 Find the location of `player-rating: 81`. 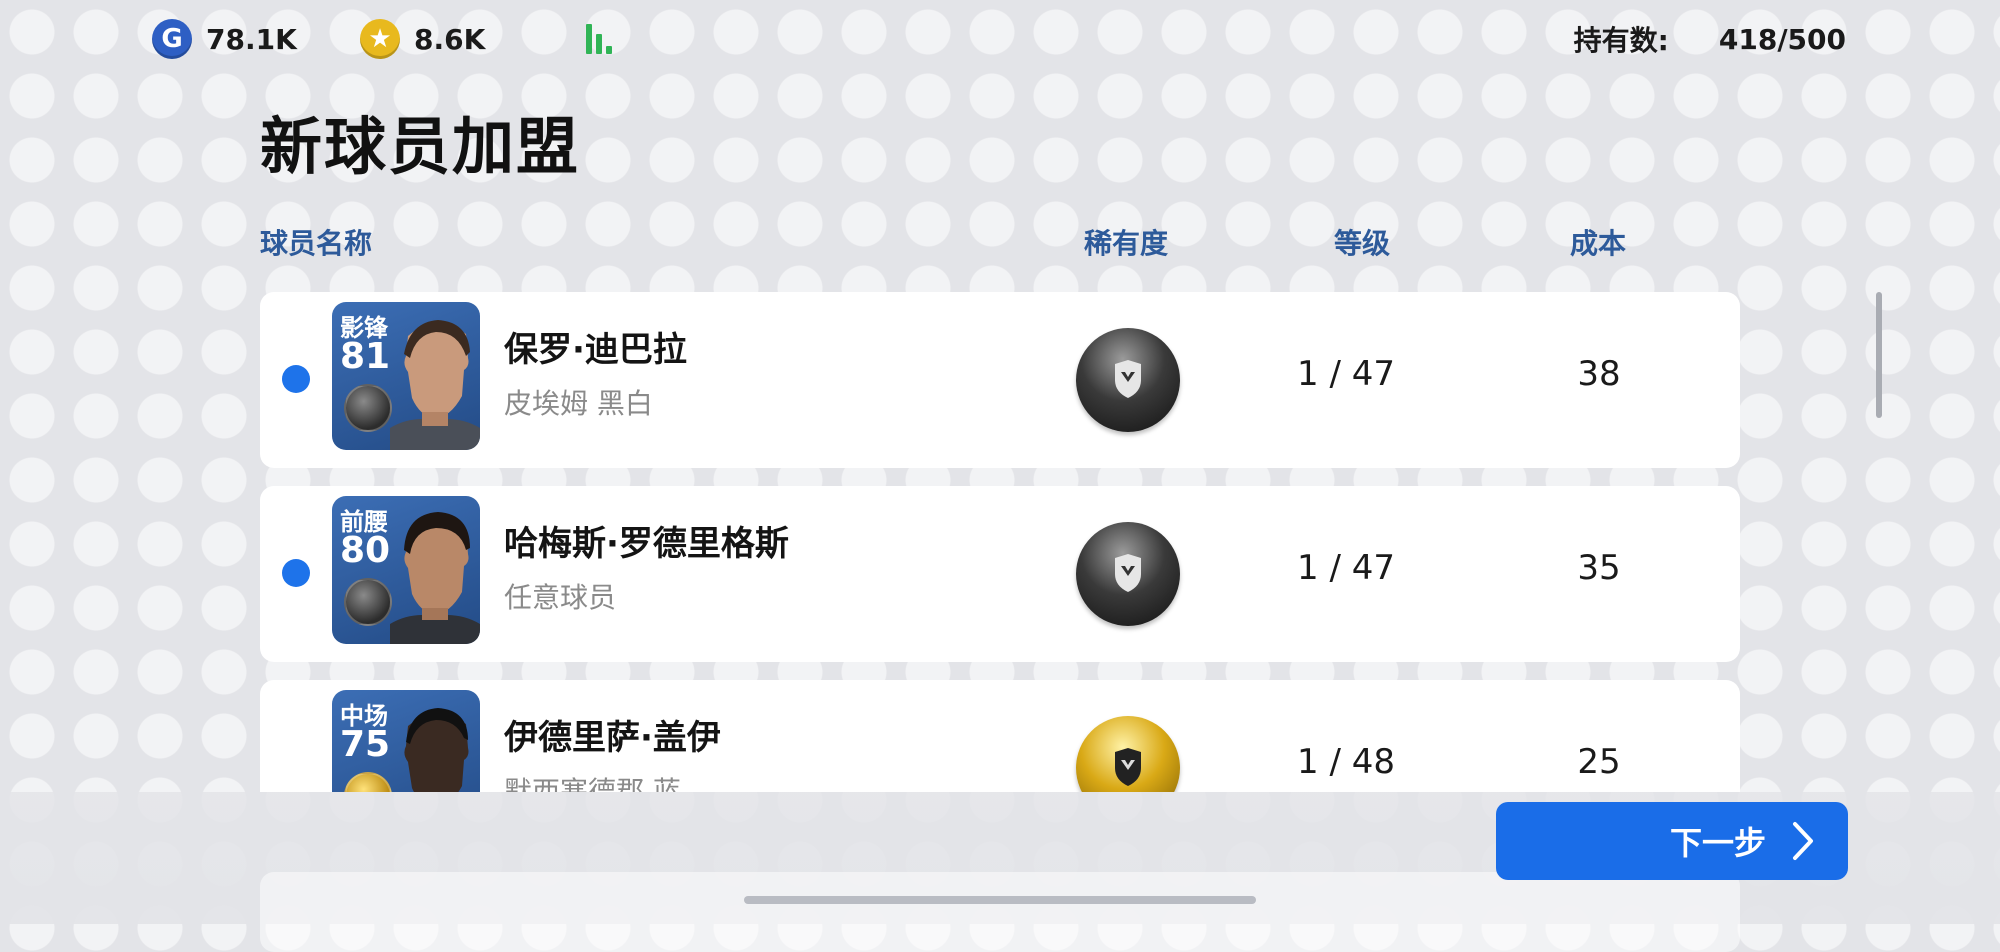

player-rating: 81 is located at coordinates (365, 356).